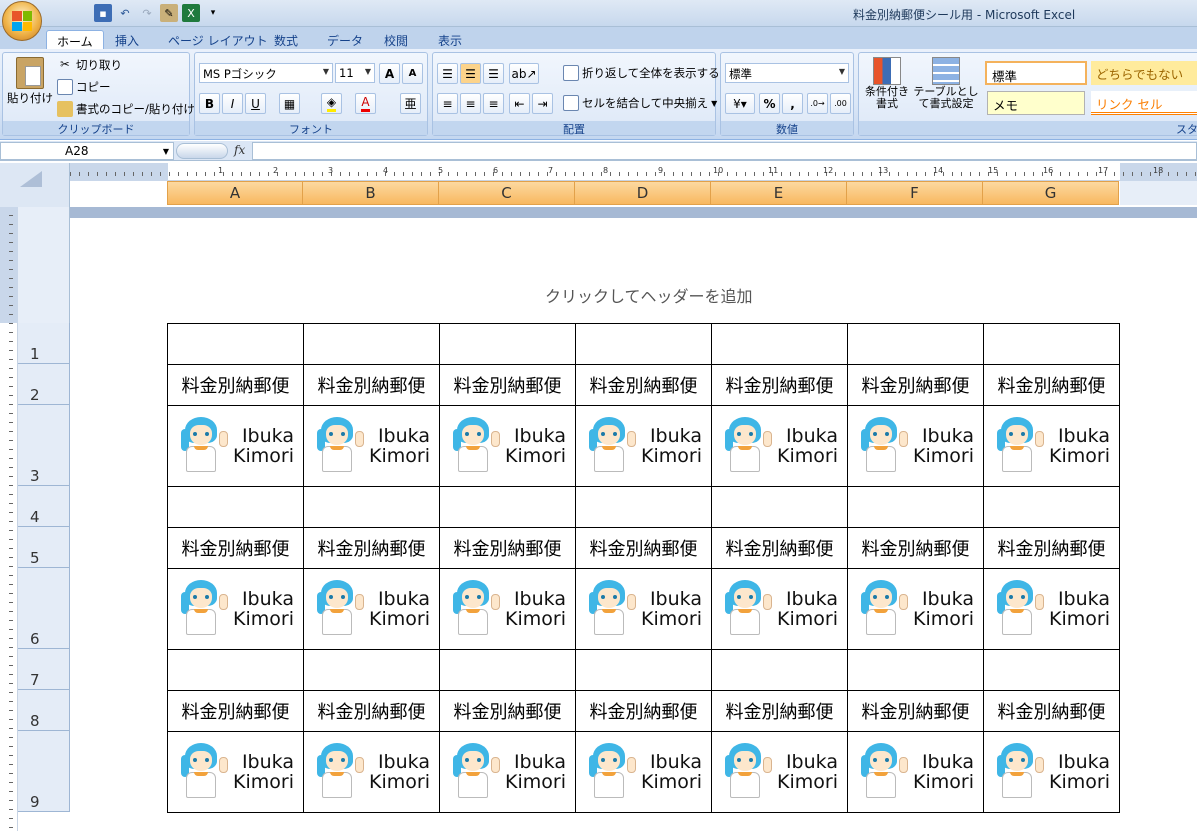 The image size is (1197, 831). I want to click on name-box: A28 ▼, so click(87, 151).